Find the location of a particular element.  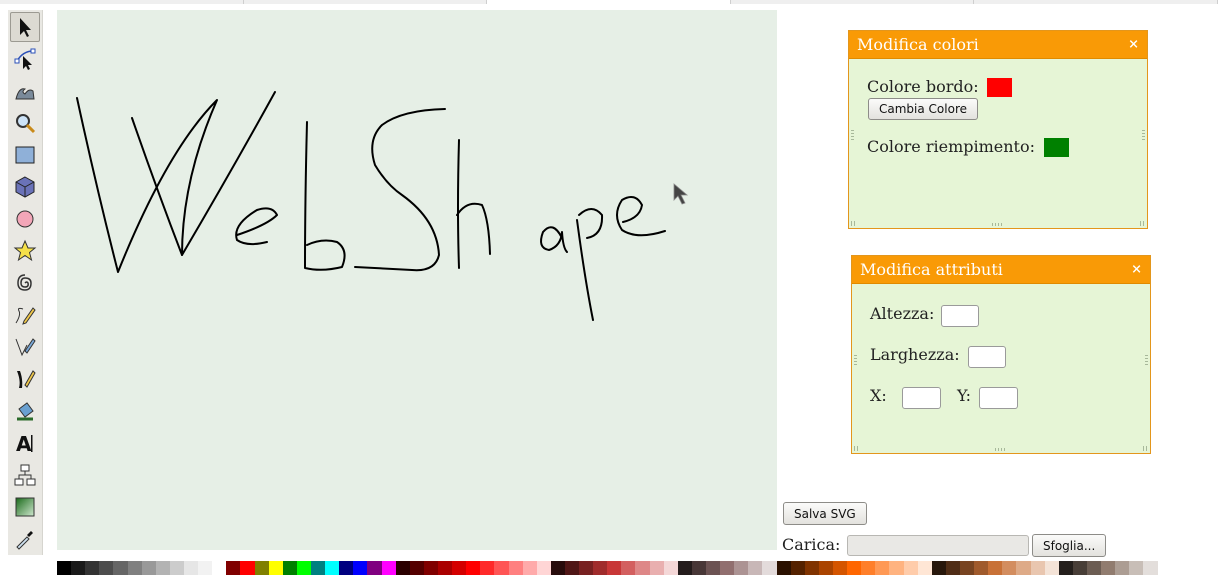

width-input is located at coordinates (987, 357).